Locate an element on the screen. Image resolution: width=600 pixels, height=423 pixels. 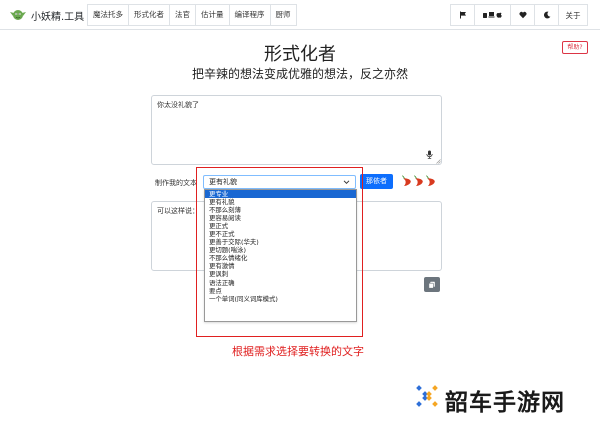
tab-estimator: 估计量 is located at coordinates (212, 15).